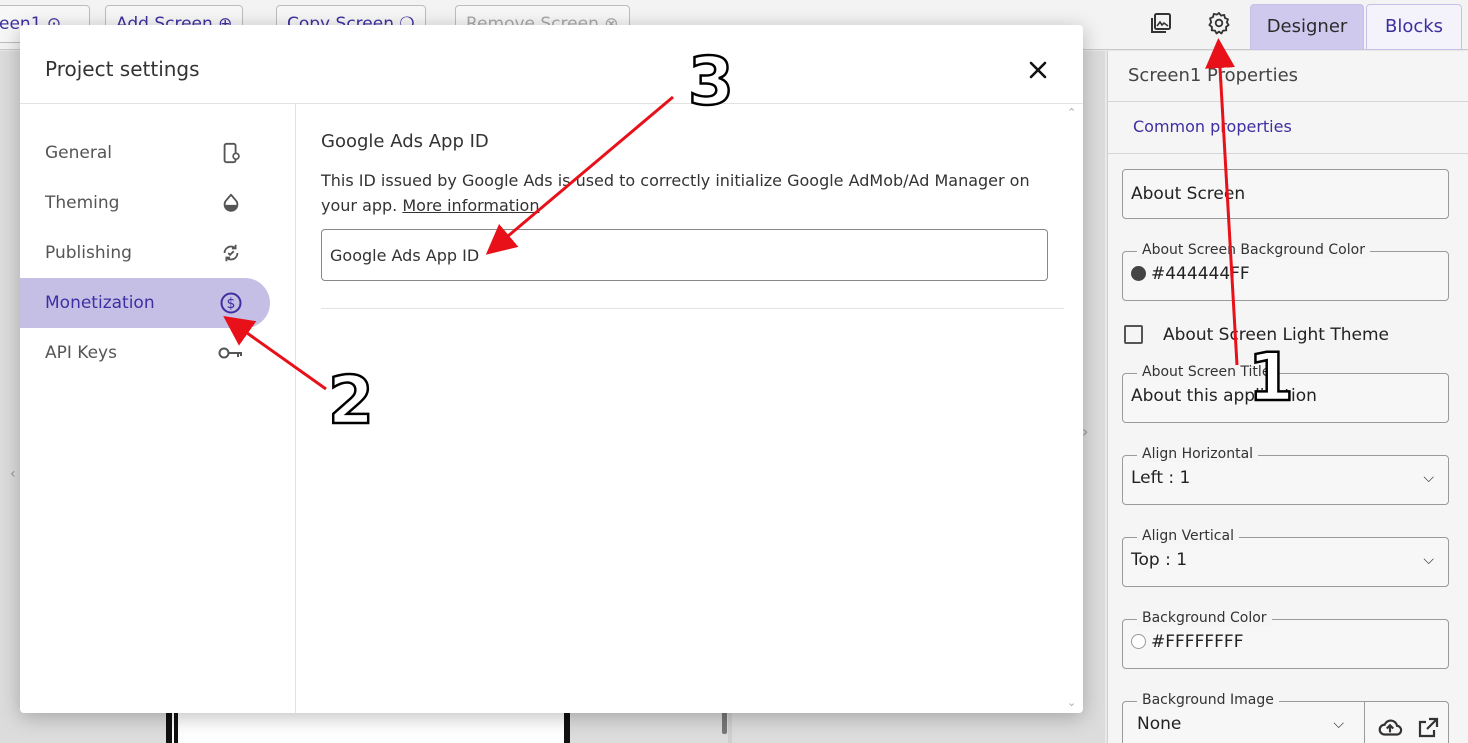 This screenshot has height=743, width=1468. Describe the element at coordinates (231, 153) in the screenshot. I see `phone-settings-icon` at that location.